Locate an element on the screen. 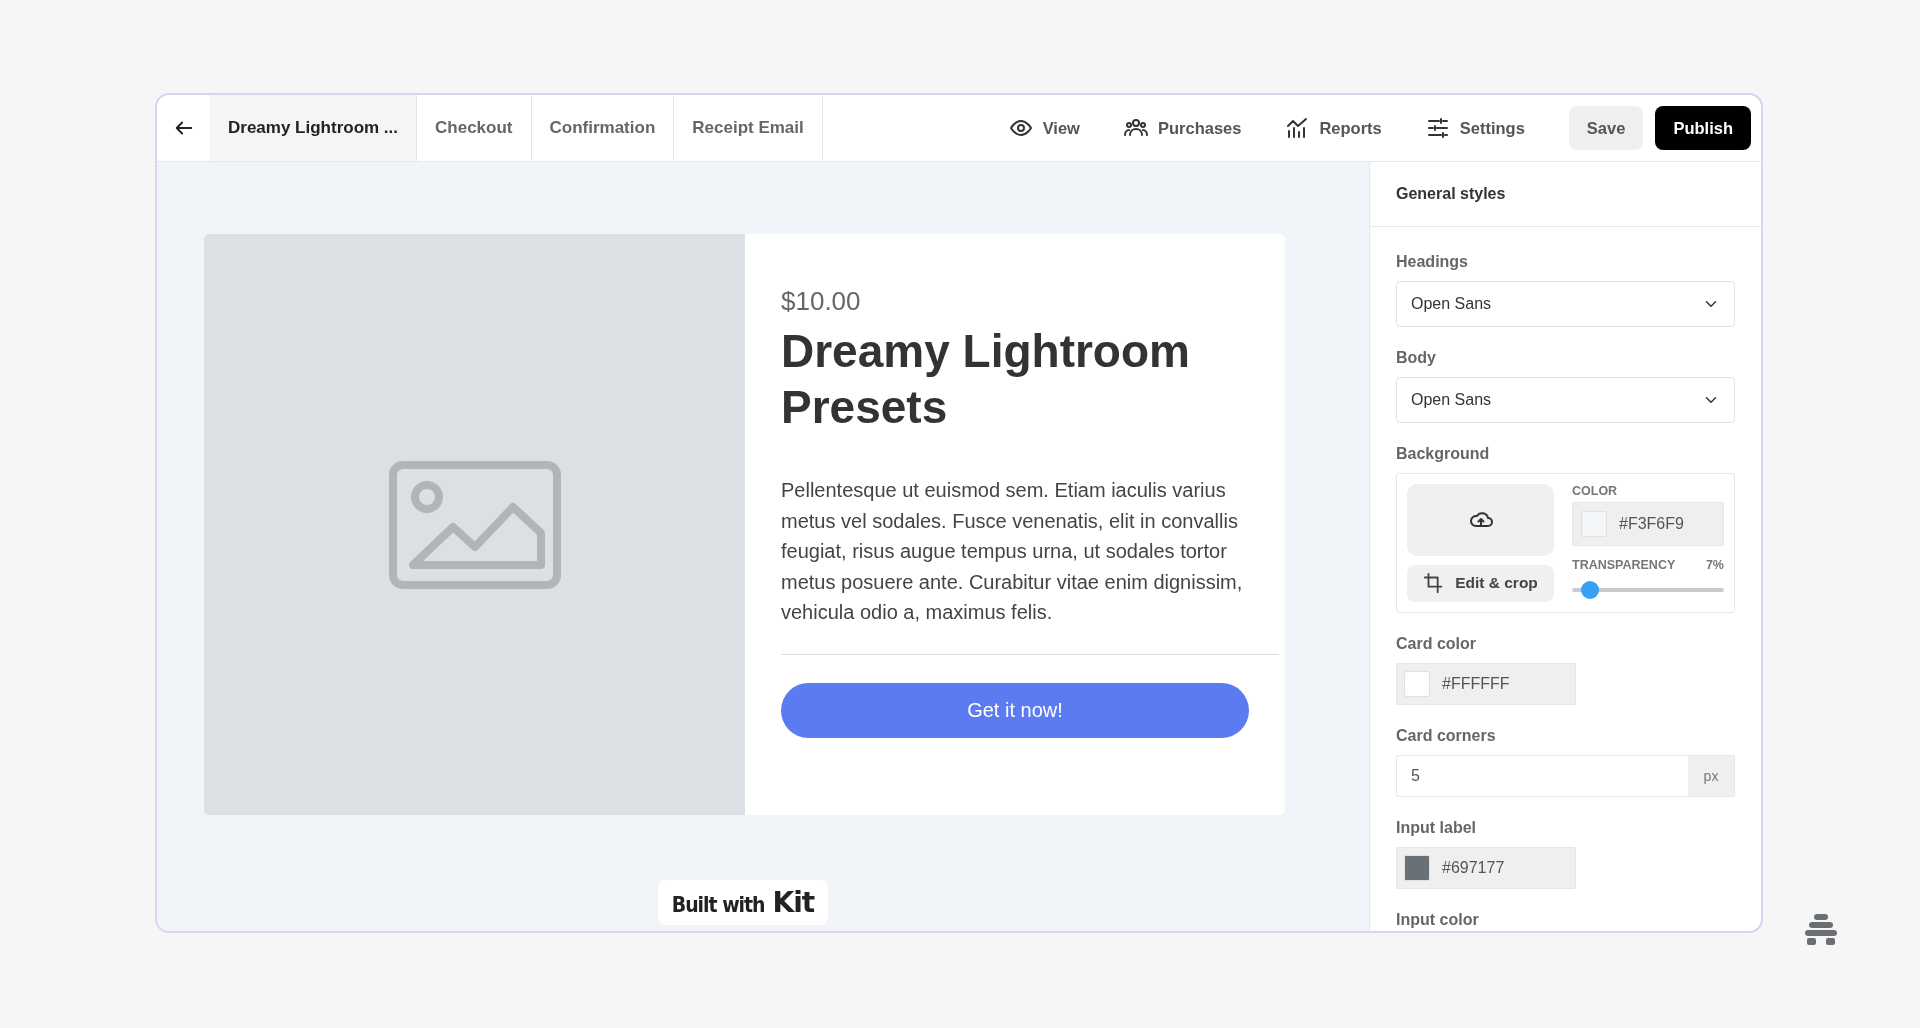 The width and height of the screenshot is (1920, 1028). product-title: Dreamy Lightroom Presets is located at coordinates (986, 379).